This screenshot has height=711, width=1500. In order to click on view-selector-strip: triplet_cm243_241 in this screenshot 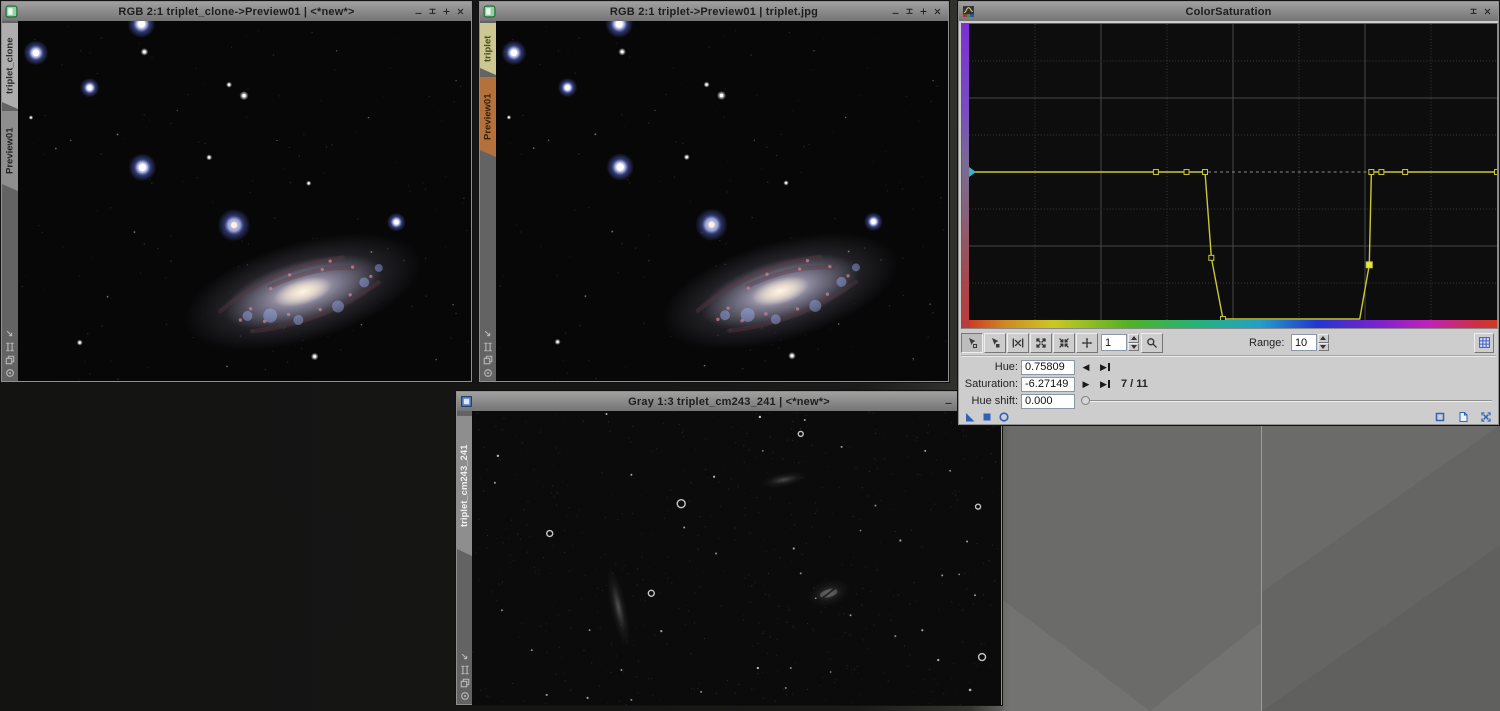, I will do `click(464, 557)`.